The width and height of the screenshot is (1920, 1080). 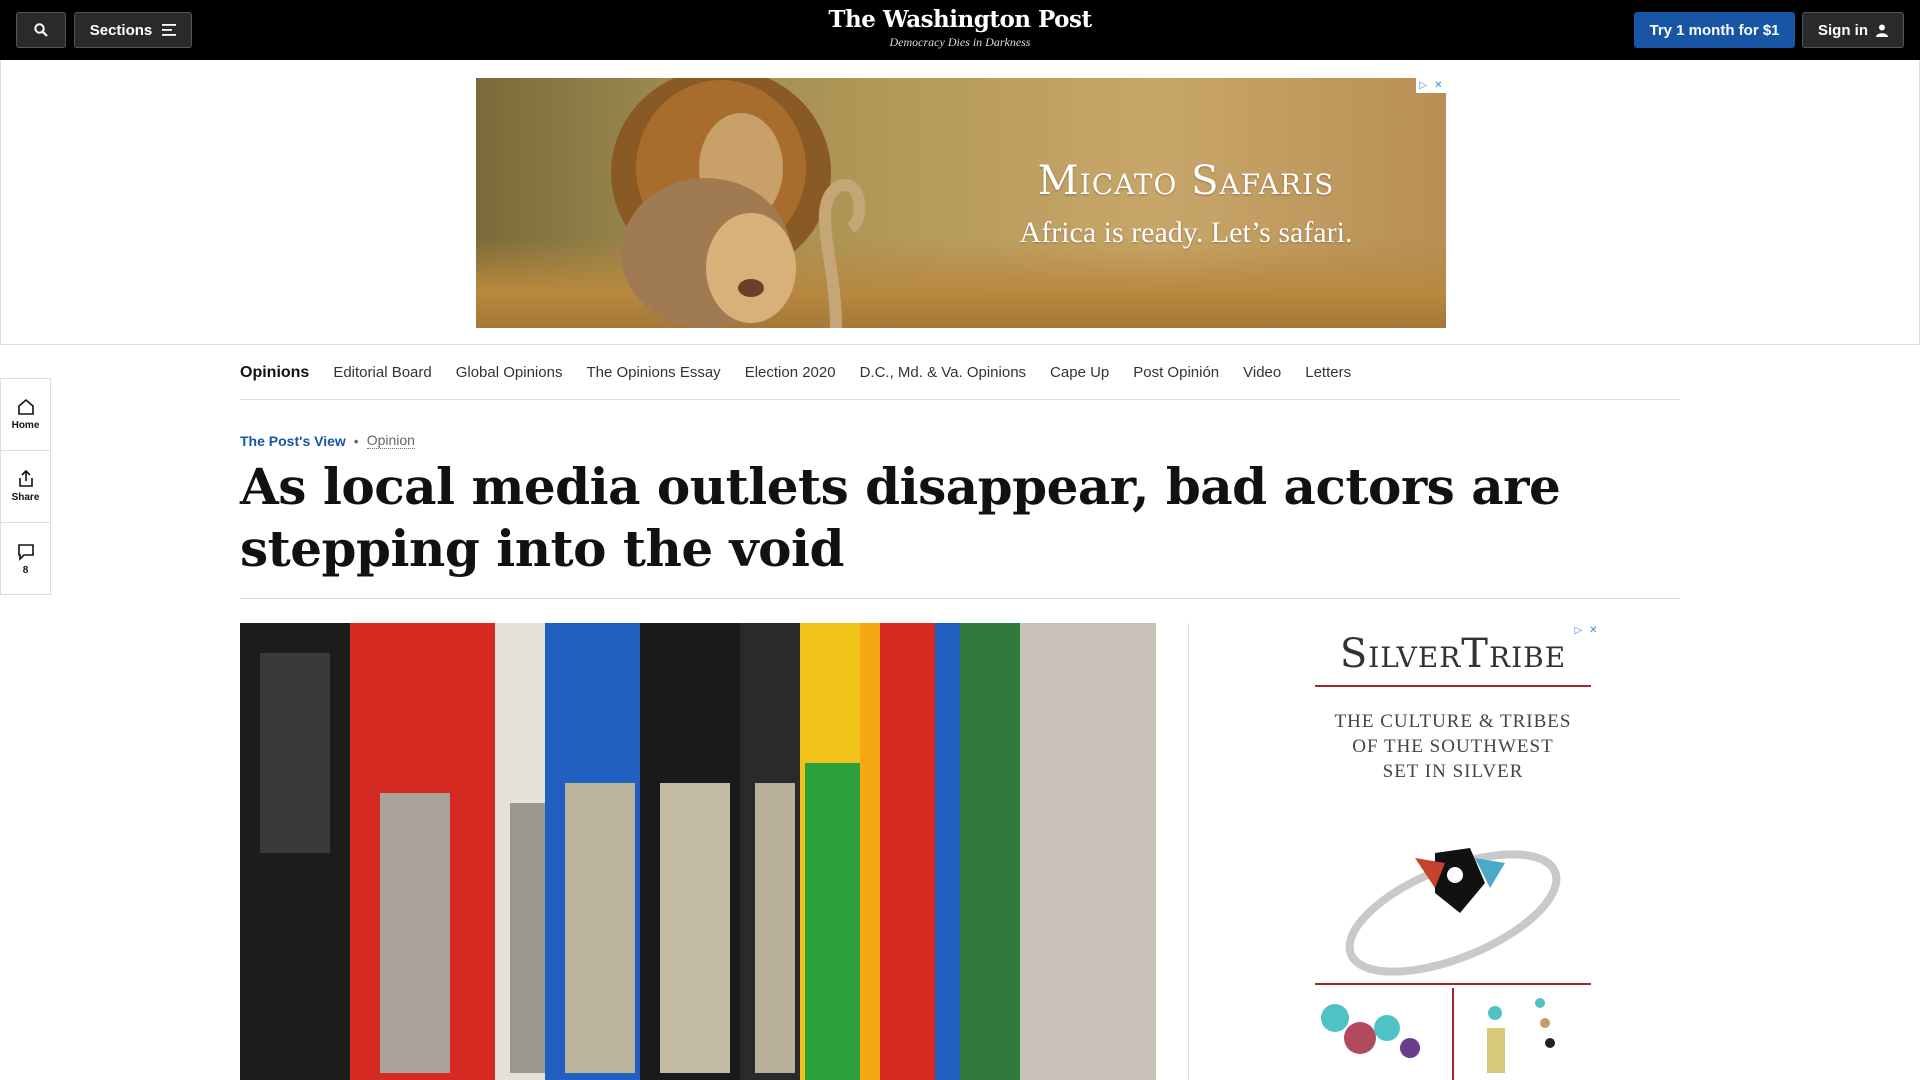 I want to click on ad-brand-name: Micato Safaris, so click(x=1186, y=181).